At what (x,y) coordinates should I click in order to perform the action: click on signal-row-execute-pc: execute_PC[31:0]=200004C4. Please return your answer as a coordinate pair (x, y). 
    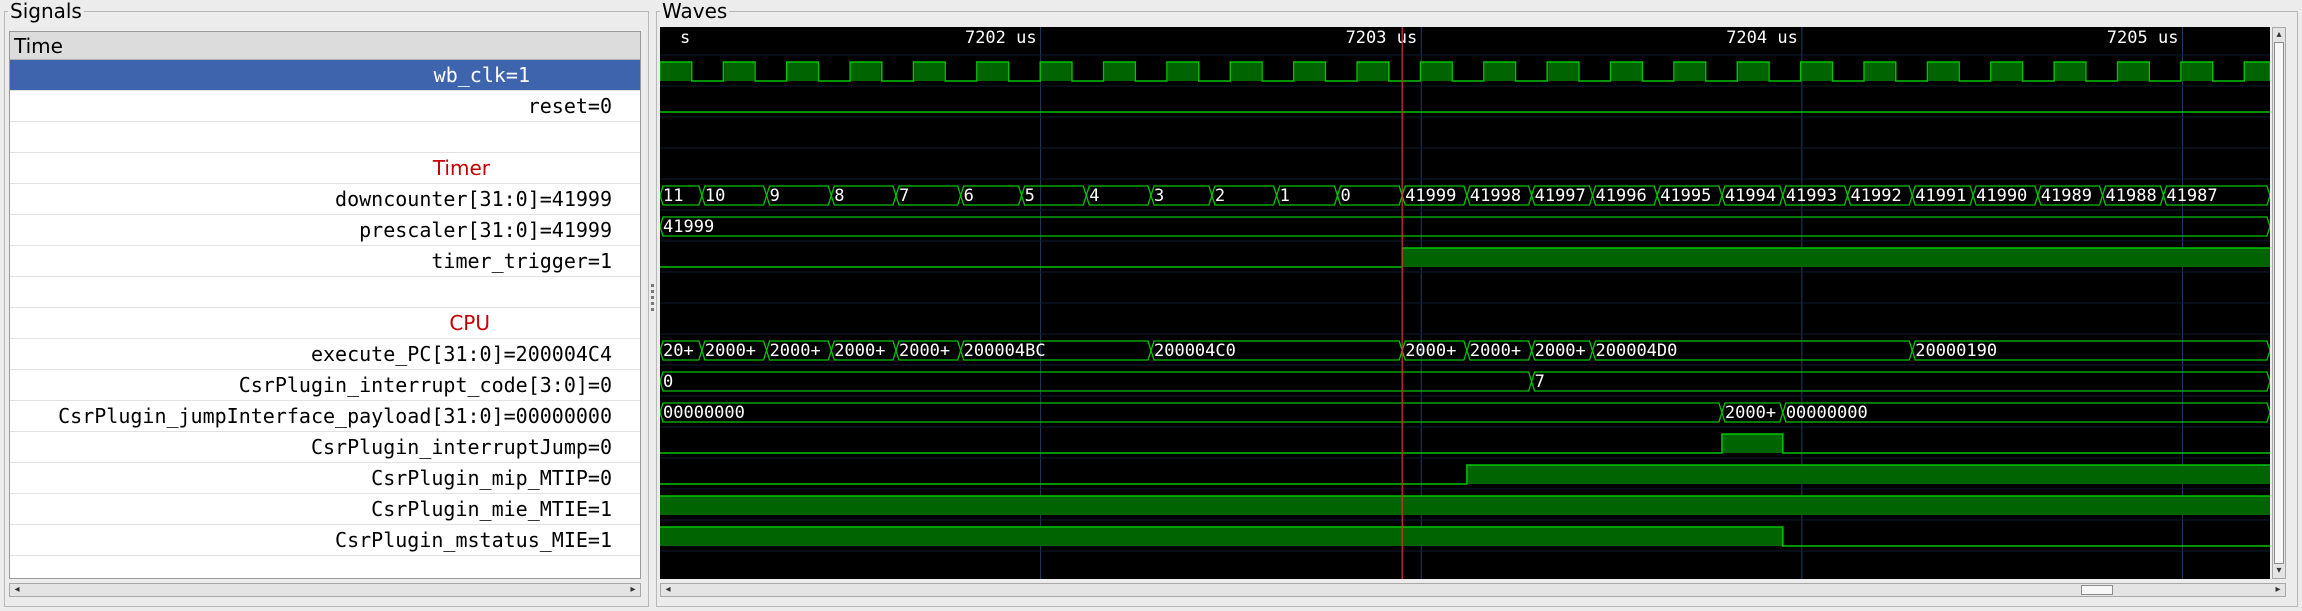
    Looking at the image, I should click on (325, 354).